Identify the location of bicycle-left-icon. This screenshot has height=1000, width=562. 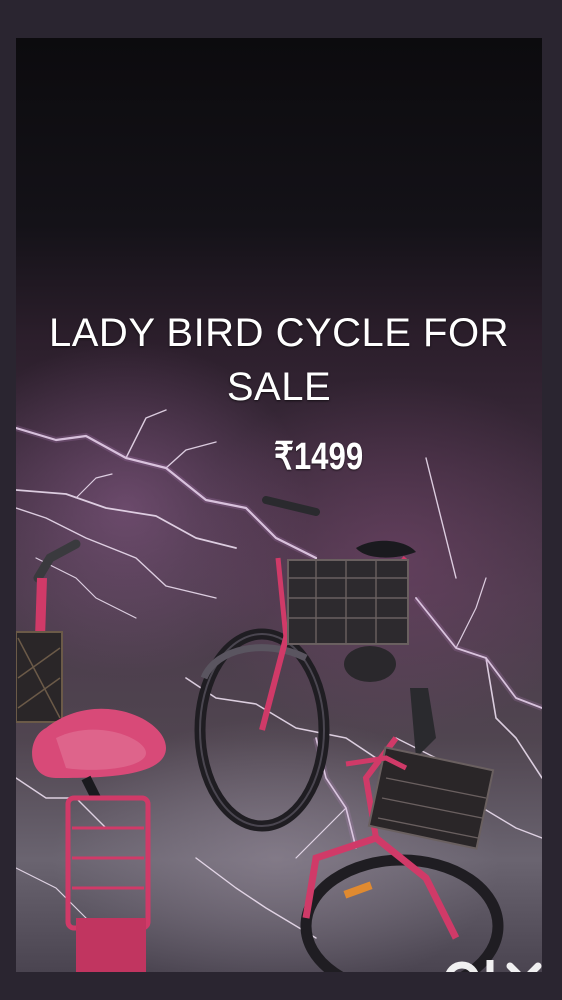
(91, 755).